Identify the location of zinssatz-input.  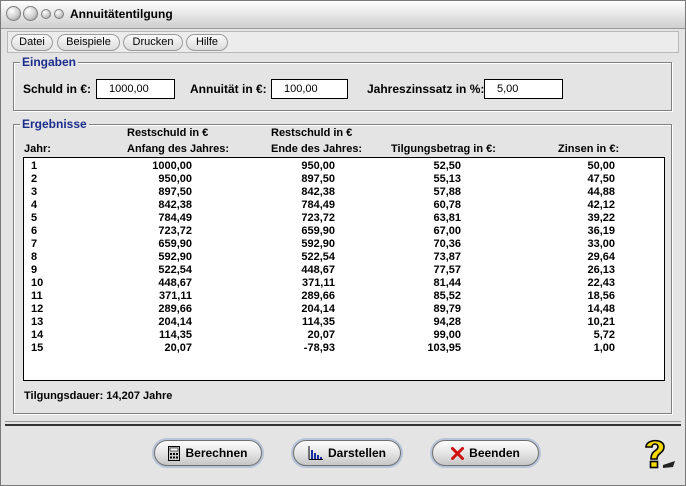
(523, 89).